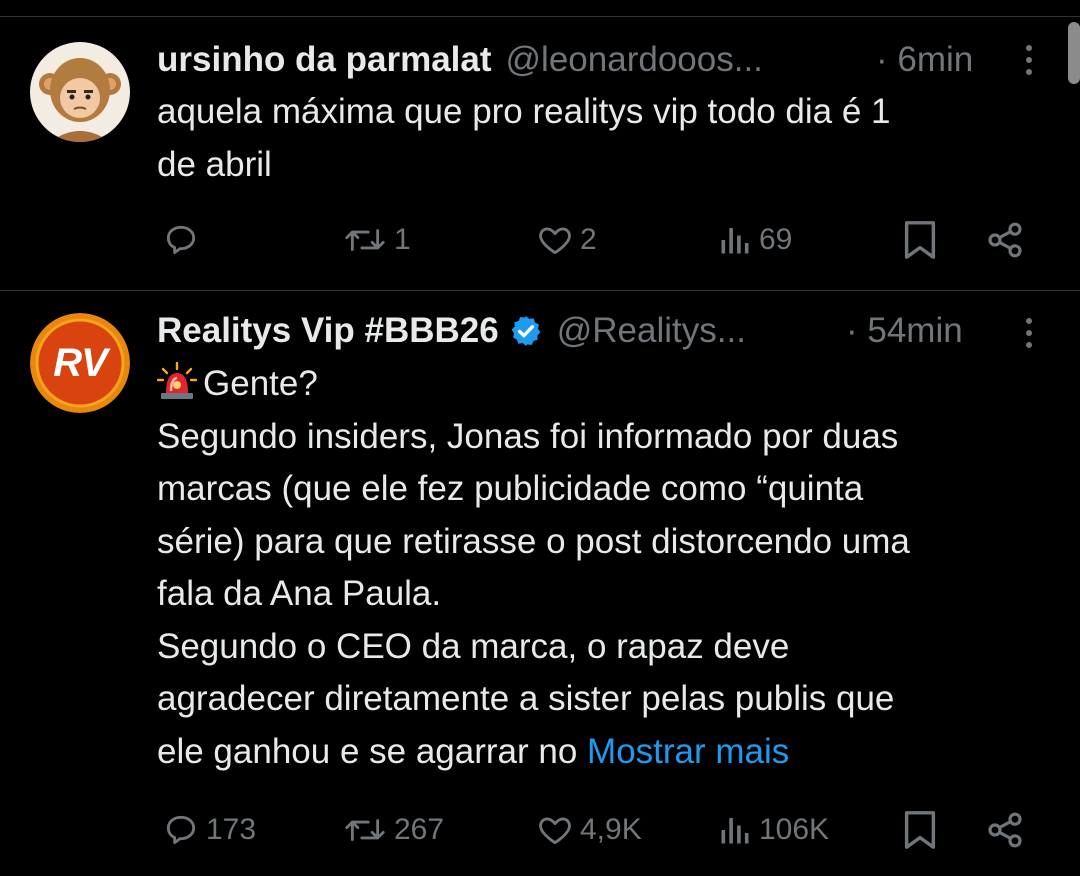 This screenshot has height=876, width=1080. I want to click on like-count: 4,9K, so click(611, 829).